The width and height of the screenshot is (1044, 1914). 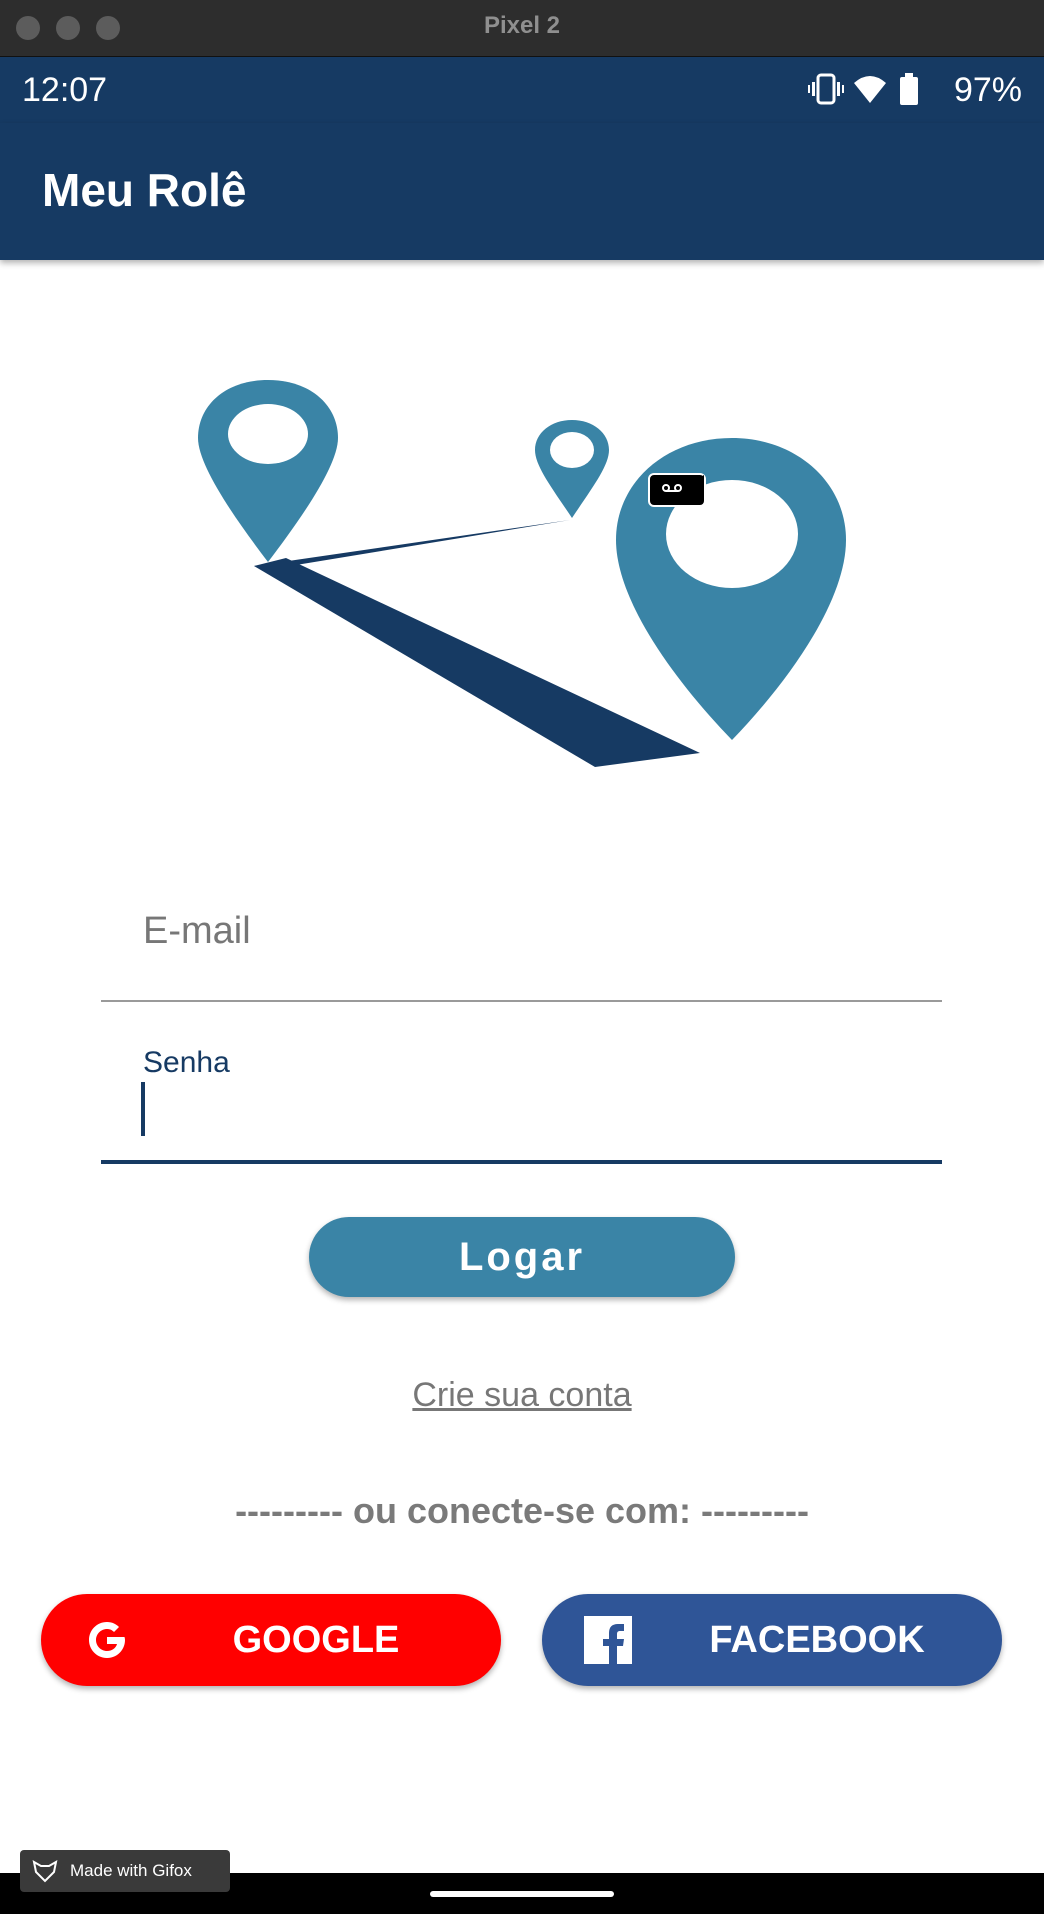 I want to click on pin-small-middle-icon, so click(x=572, y=469).